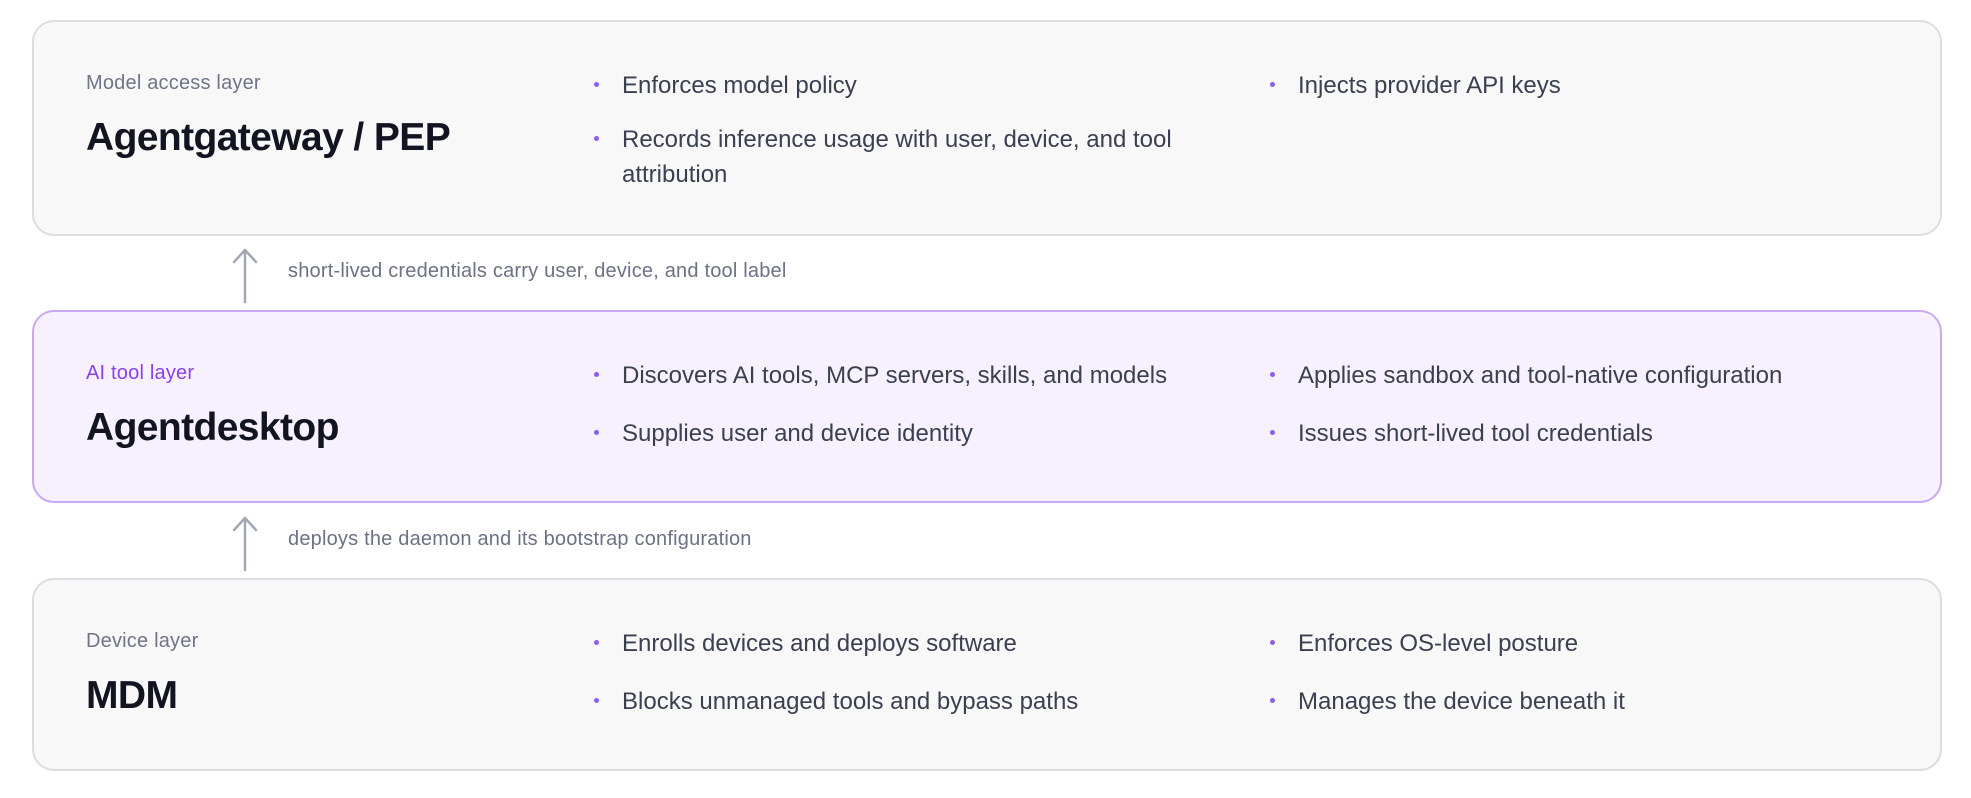 This screenshot has height=798, width=1971. Describe the element at coordinates (1590, 85) in the screenshot. I see `bullet-item: Injects provider API keys` at that location.